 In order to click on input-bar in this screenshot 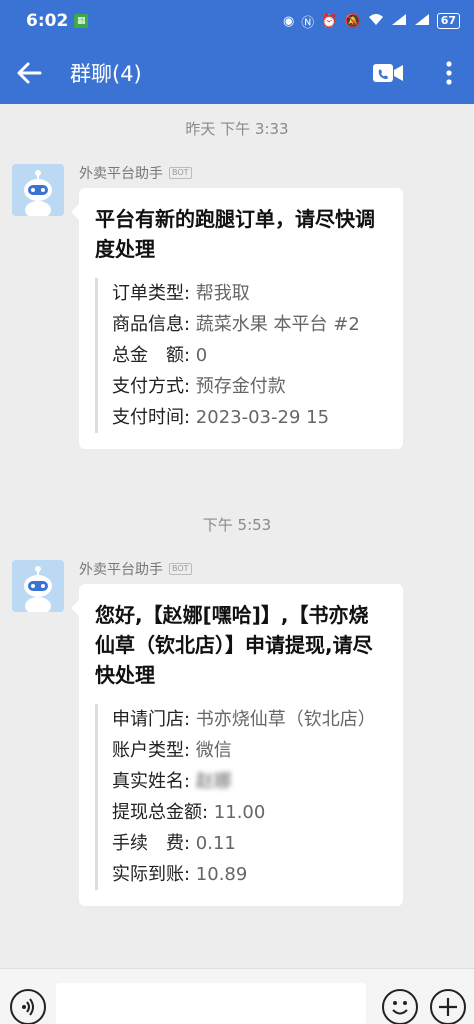, I will do `click(237, 996)`.